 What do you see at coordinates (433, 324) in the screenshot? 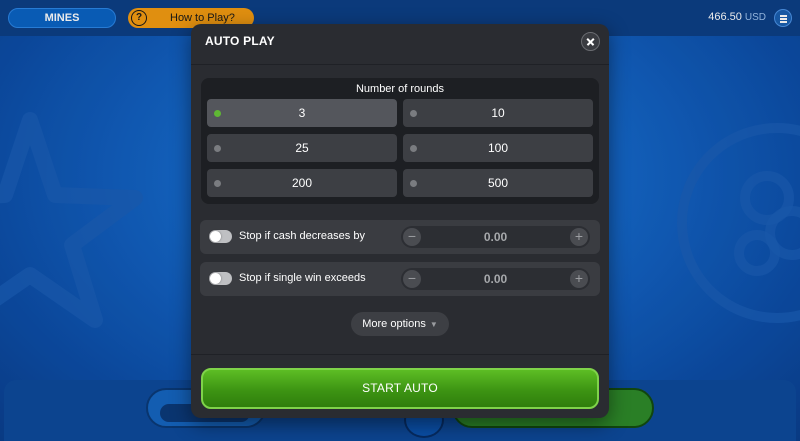
I see `chevron-down-icon: ▼` at bounding box center [433, 324].